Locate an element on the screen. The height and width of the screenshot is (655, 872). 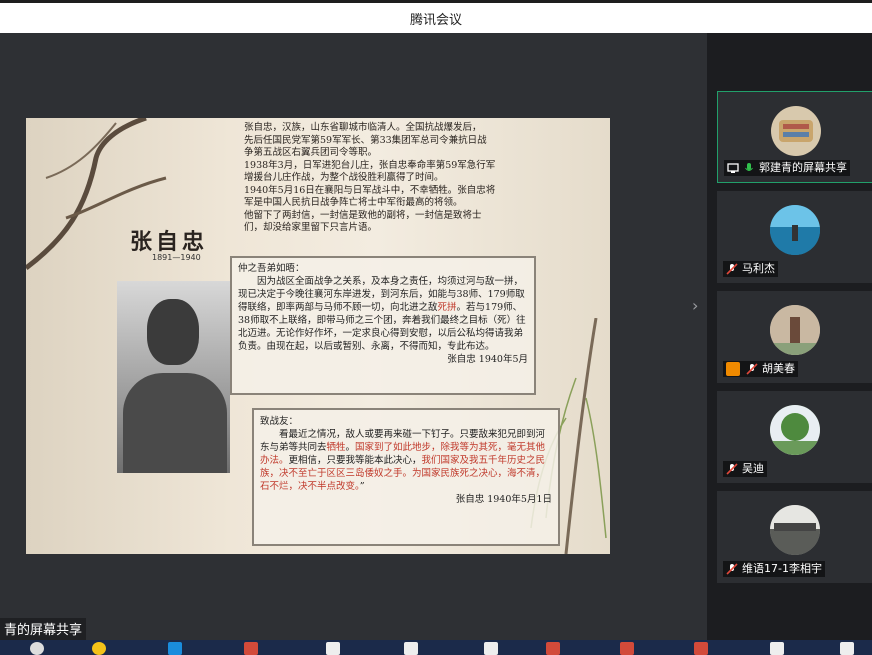
letter1-highlight: 死拼 is located at coordinates (447, 307).